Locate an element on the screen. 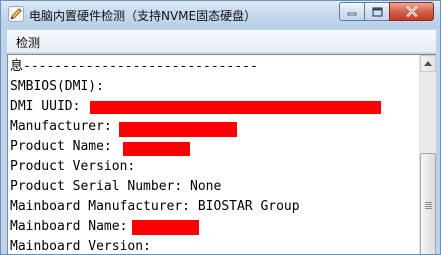  minimize-button is located at coordinates (352, 11).